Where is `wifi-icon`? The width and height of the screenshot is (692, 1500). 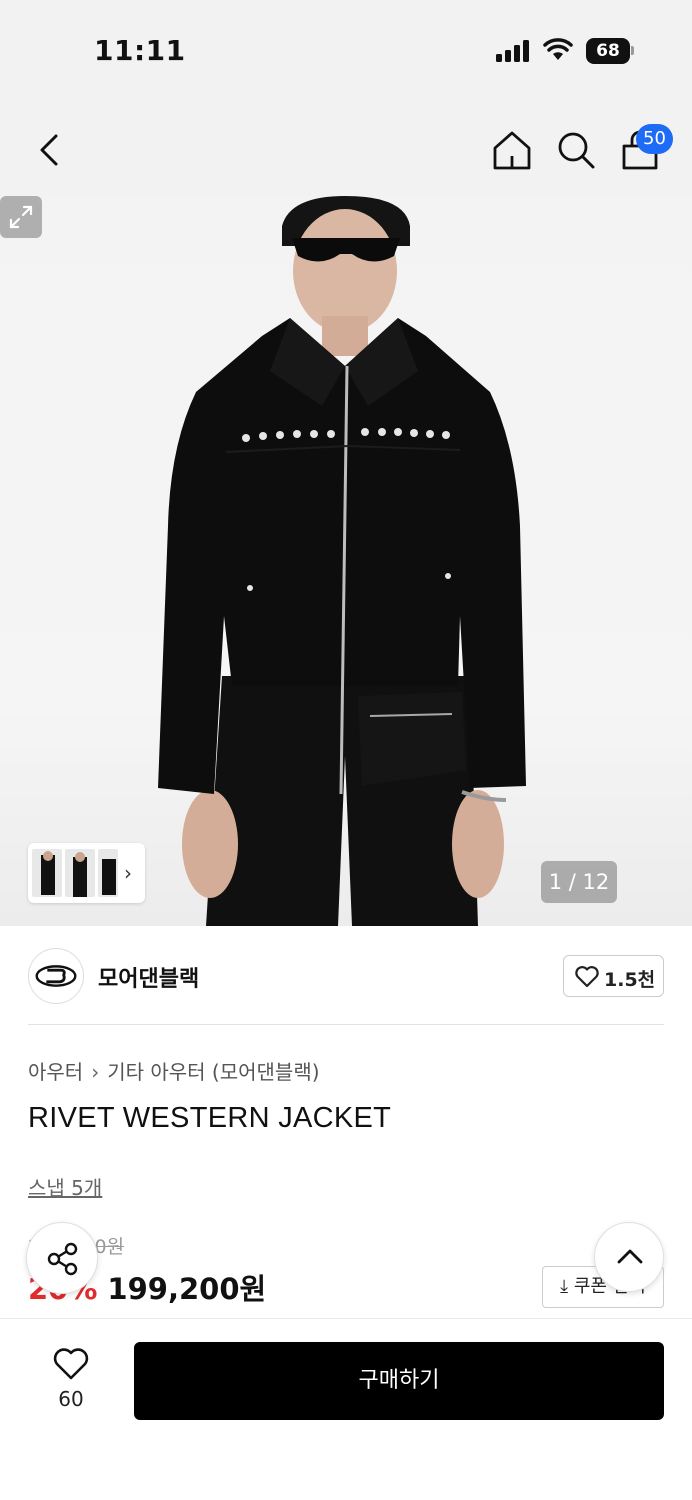
wifi-icon is located at coordinates (558, 49).